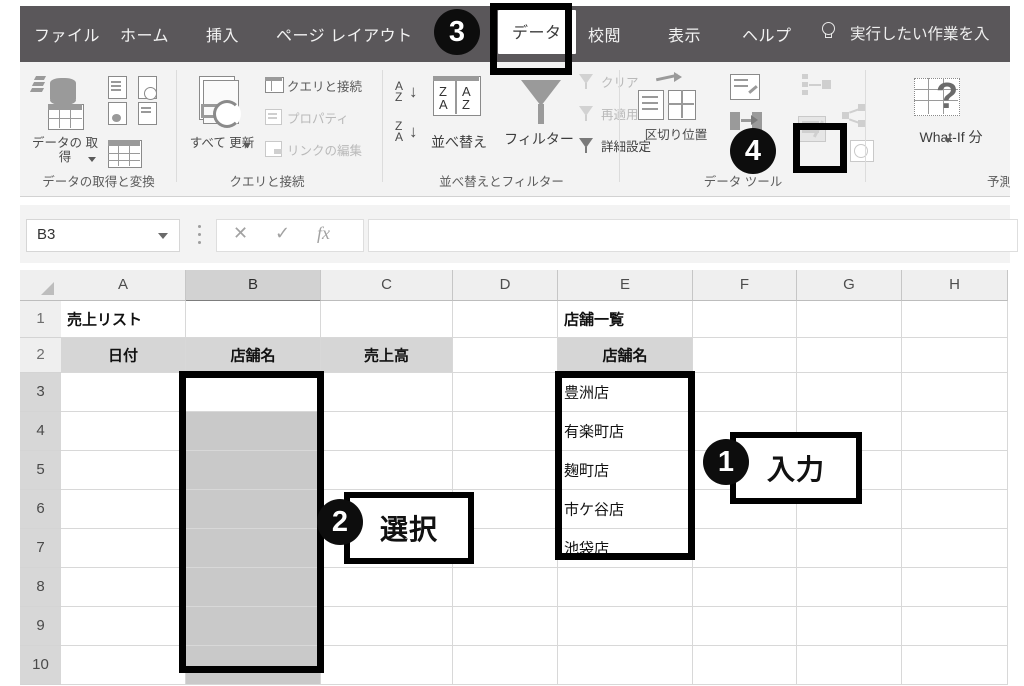  What do you see at coordinates (676, 107) in the screenshot?
I see `text-to-columns-button: 区切り位置` at bounding box center [676, 107].